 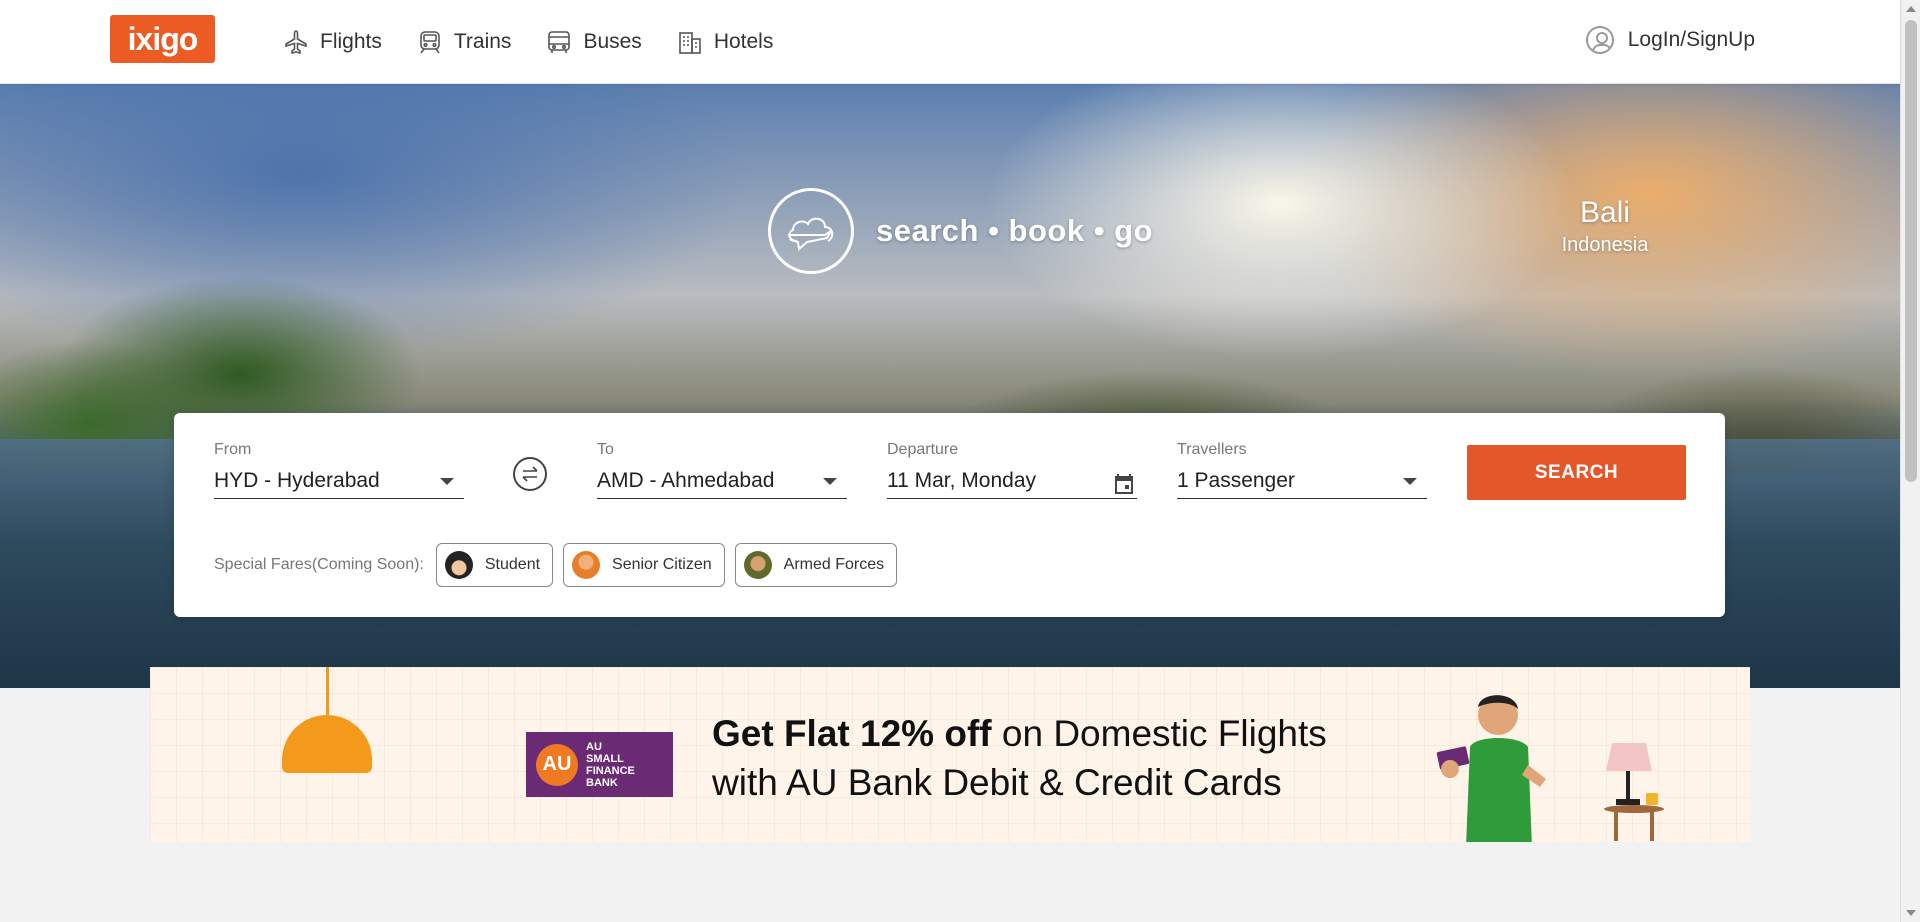 I want to click on armed-forces-avatar-icon, so click(x=757, y=565).